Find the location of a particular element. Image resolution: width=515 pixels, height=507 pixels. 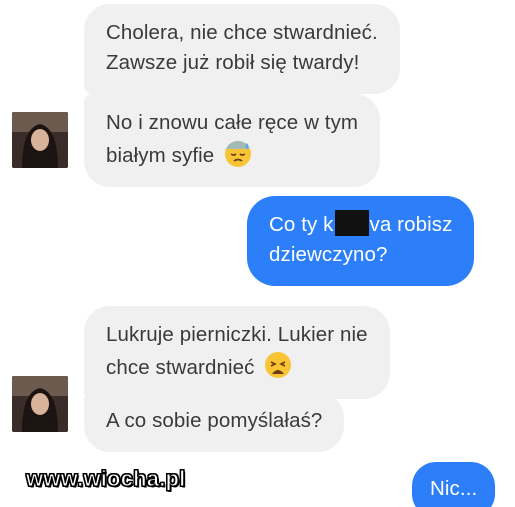

message-line-with-emoji: chce stwardnieć is located at coordinates (237, 366).